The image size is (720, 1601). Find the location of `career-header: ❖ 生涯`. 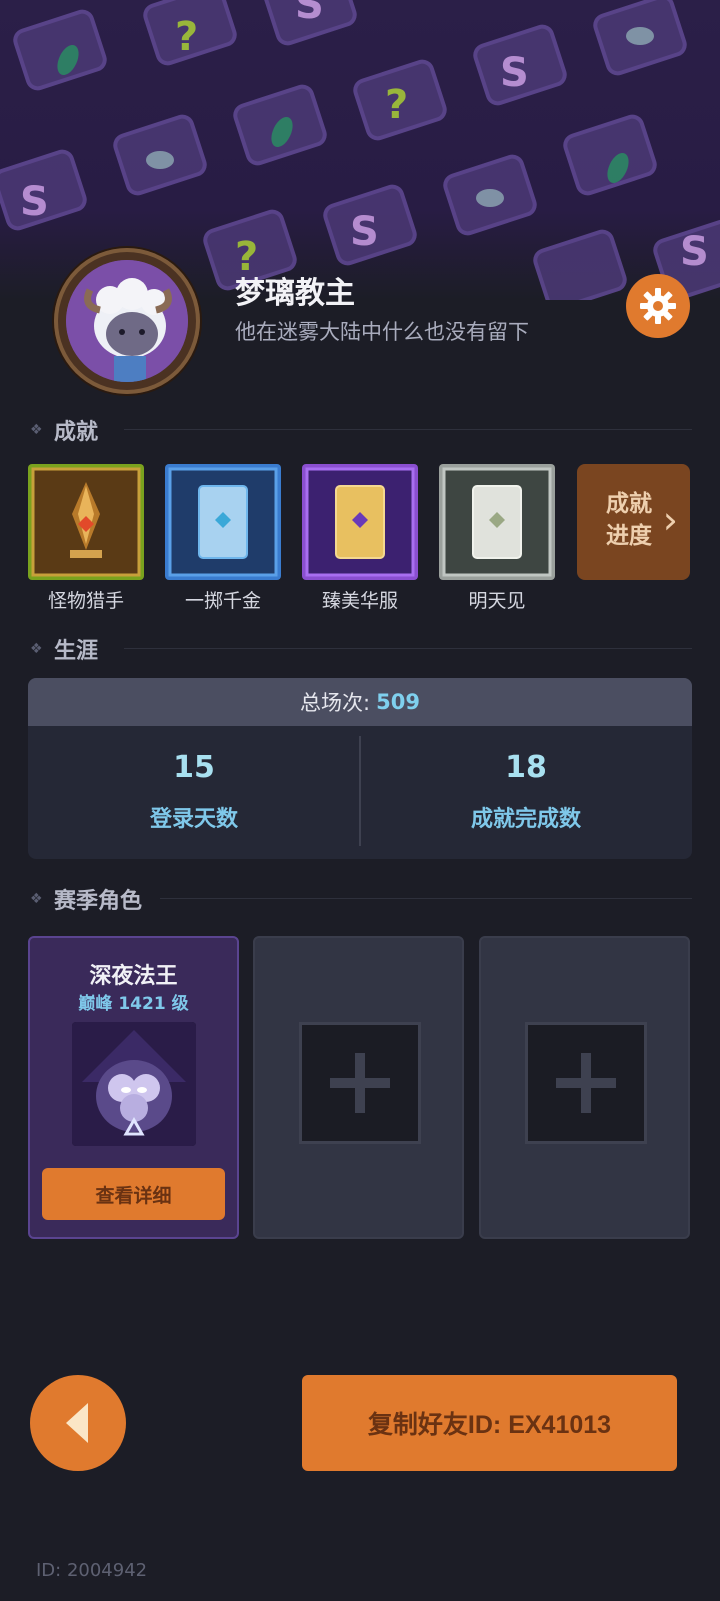

career-header: ❖ 生涯 is located at coordinates (360, 648).